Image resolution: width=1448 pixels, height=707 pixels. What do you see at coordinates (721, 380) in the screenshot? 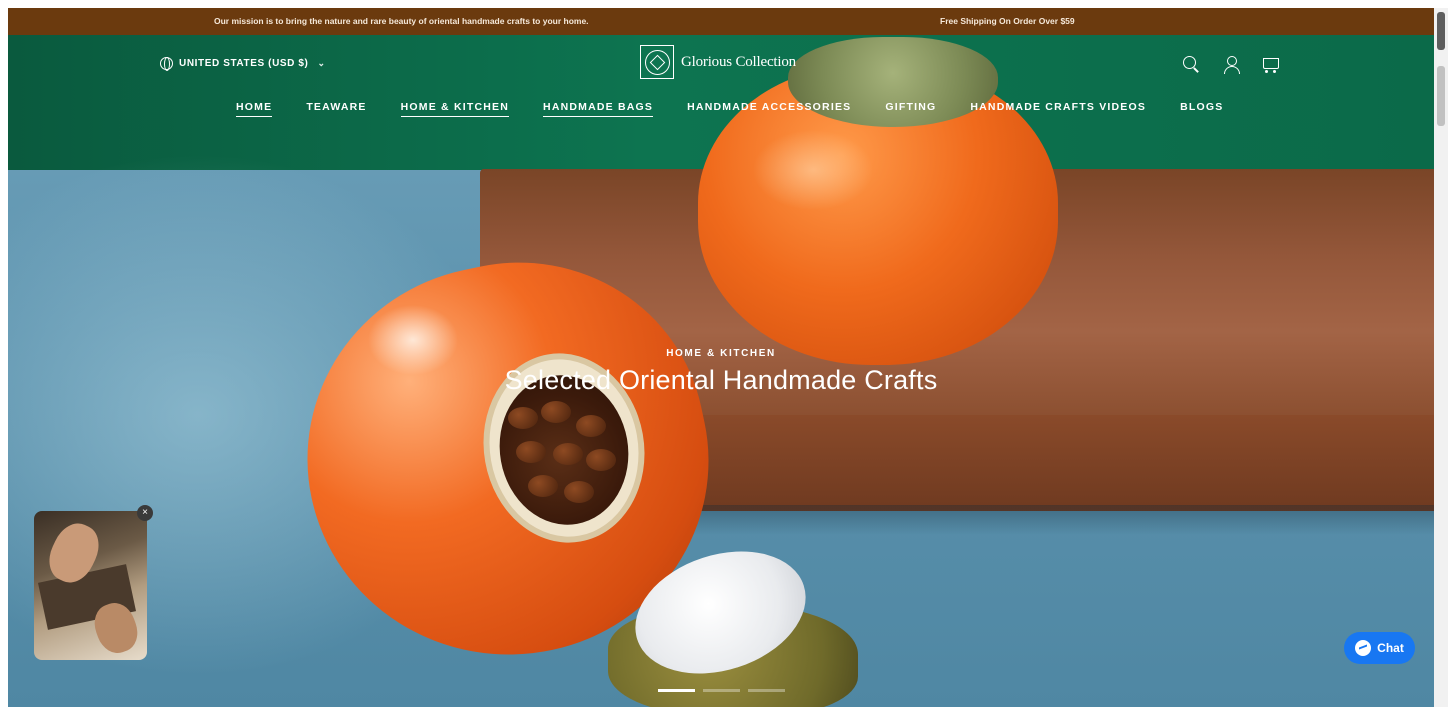
I see `hero-title: Selected Oriental Handmade Crafts` at bounding box center [721, 380].